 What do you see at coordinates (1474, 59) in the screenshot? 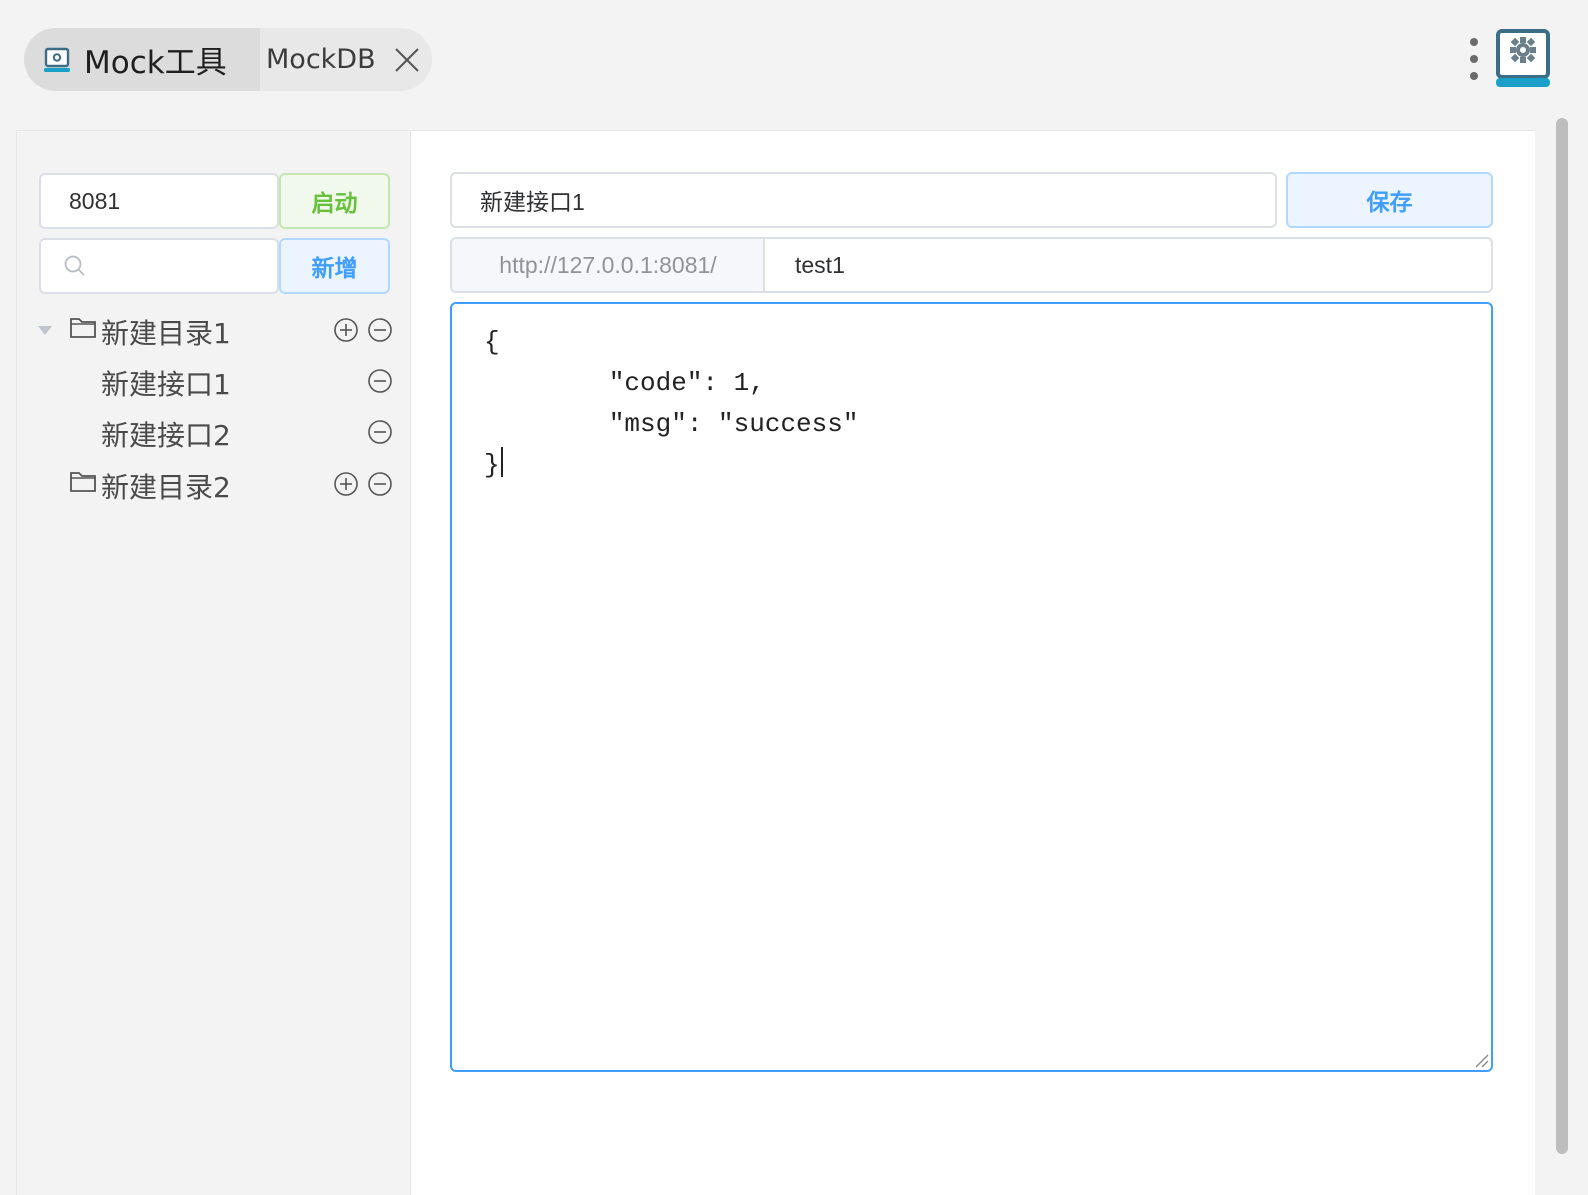
I see `more-vertical-icon` at bounding box center [1474, 59].